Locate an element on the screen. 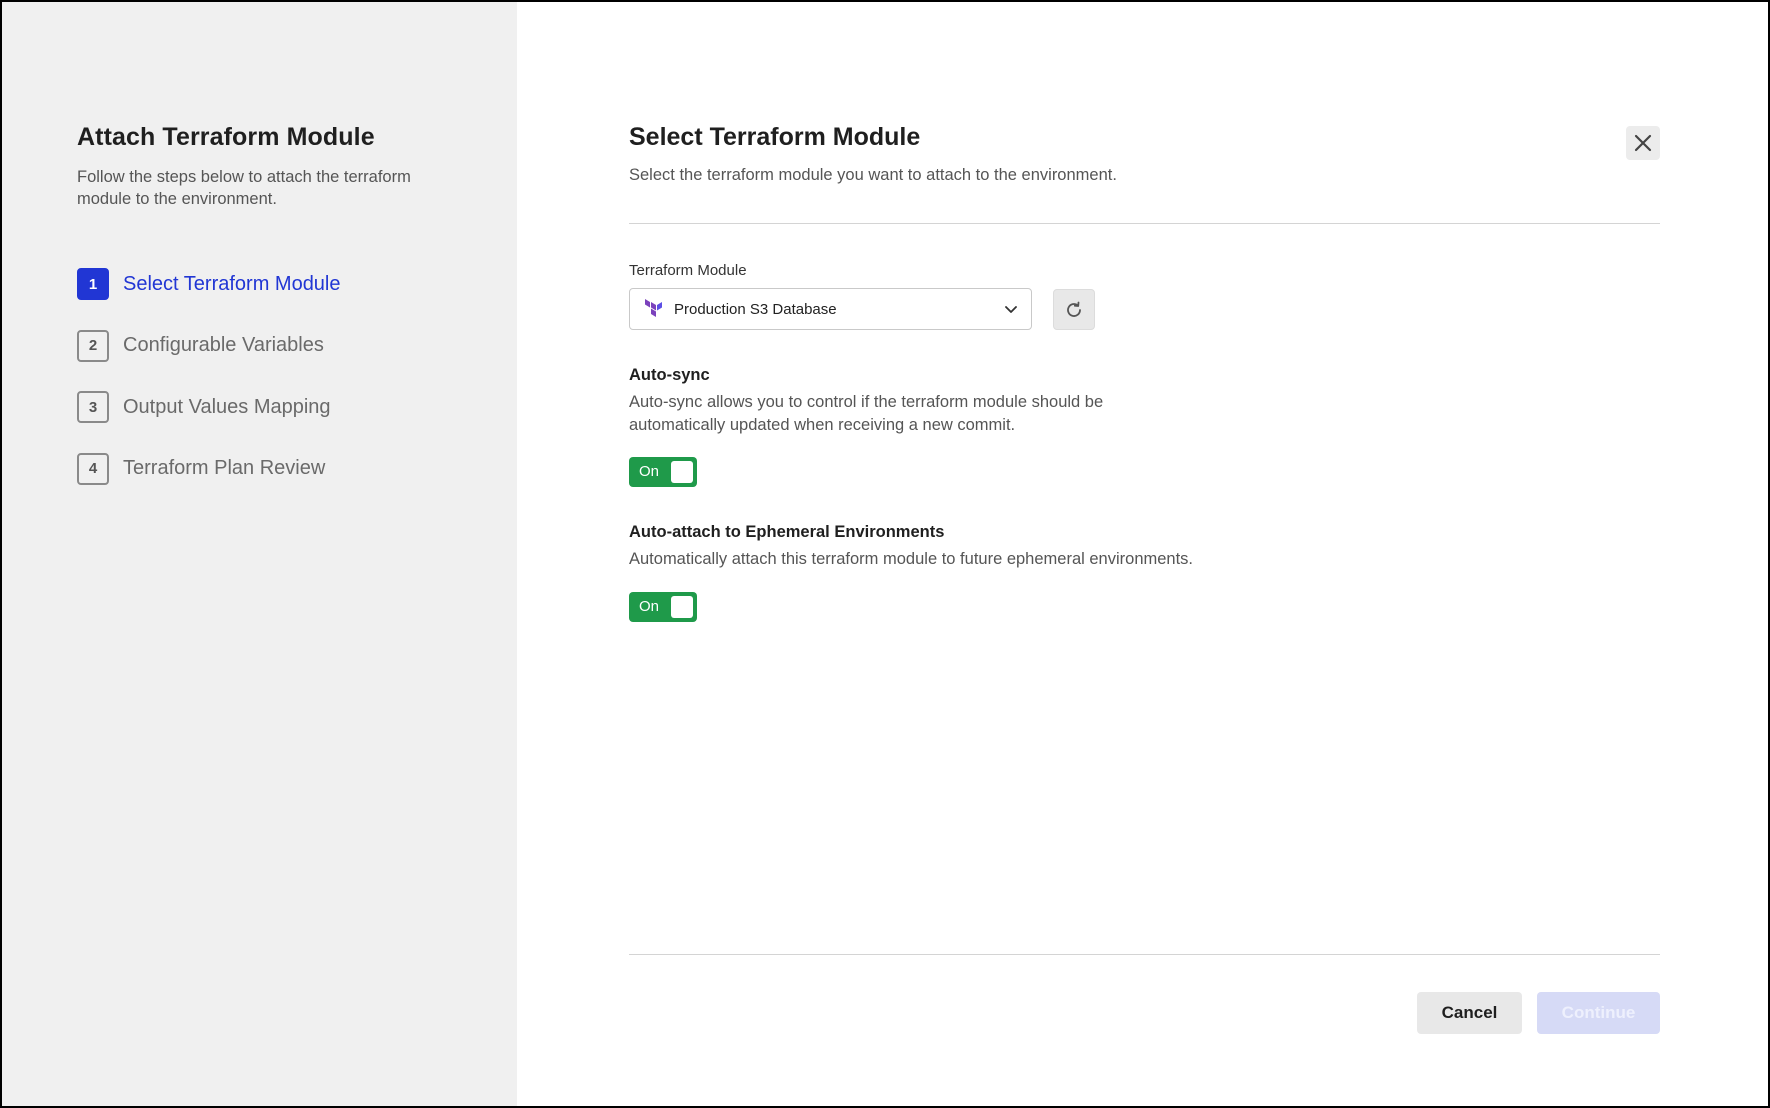  step-number-badge: 4 is located at coordinates (93, 468).